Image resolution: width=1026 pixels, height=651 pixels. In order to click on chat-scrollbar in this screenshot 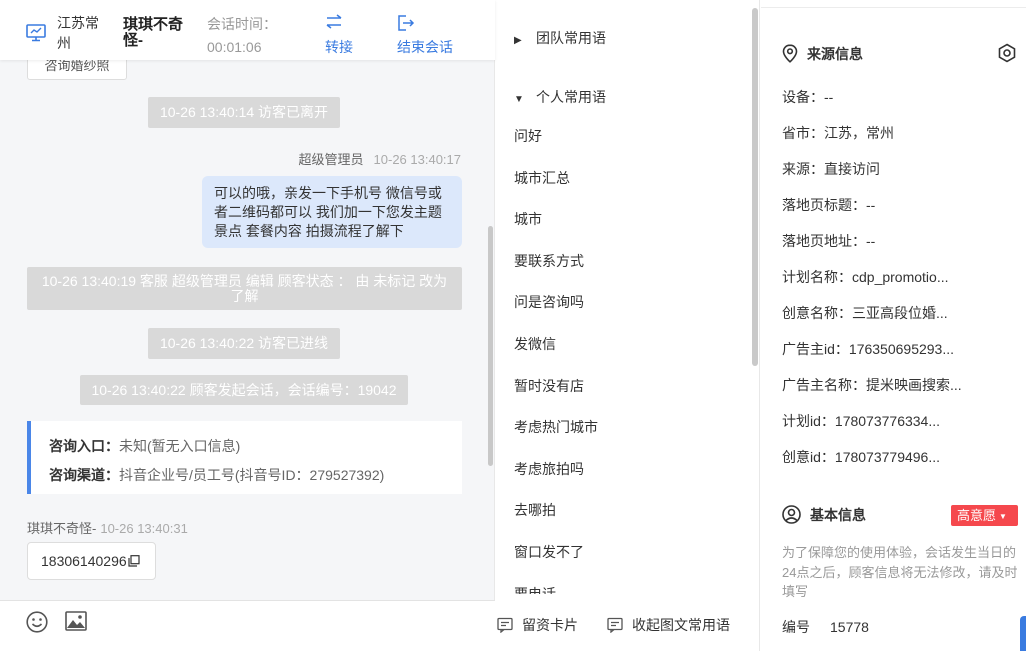, I will do `click(490, 346)`.